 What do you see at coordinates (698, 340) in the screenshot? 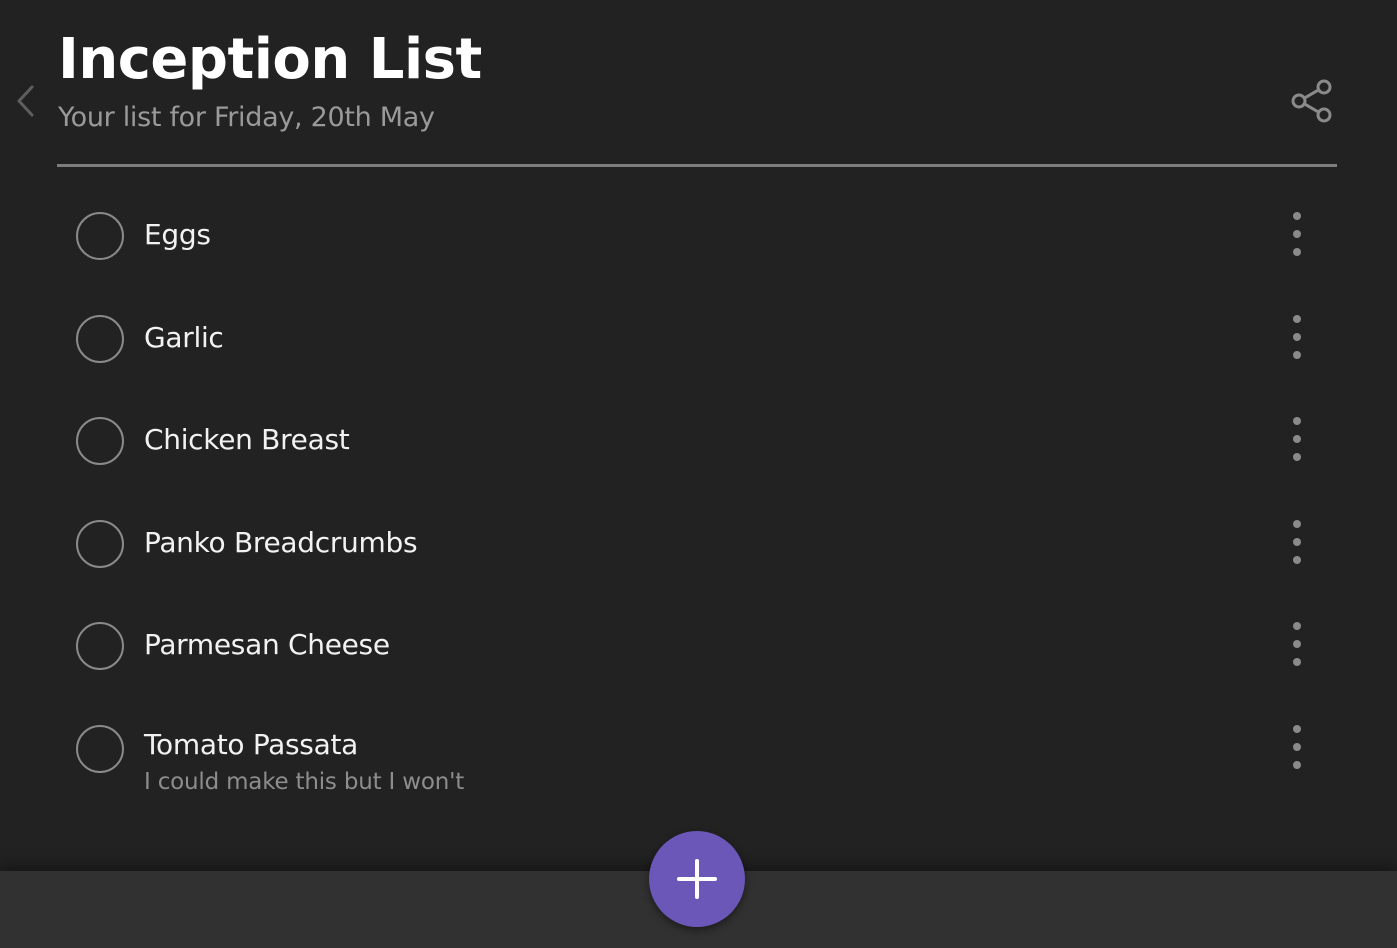
I see `list-item: Garlic` at bounding box center [698, 340].